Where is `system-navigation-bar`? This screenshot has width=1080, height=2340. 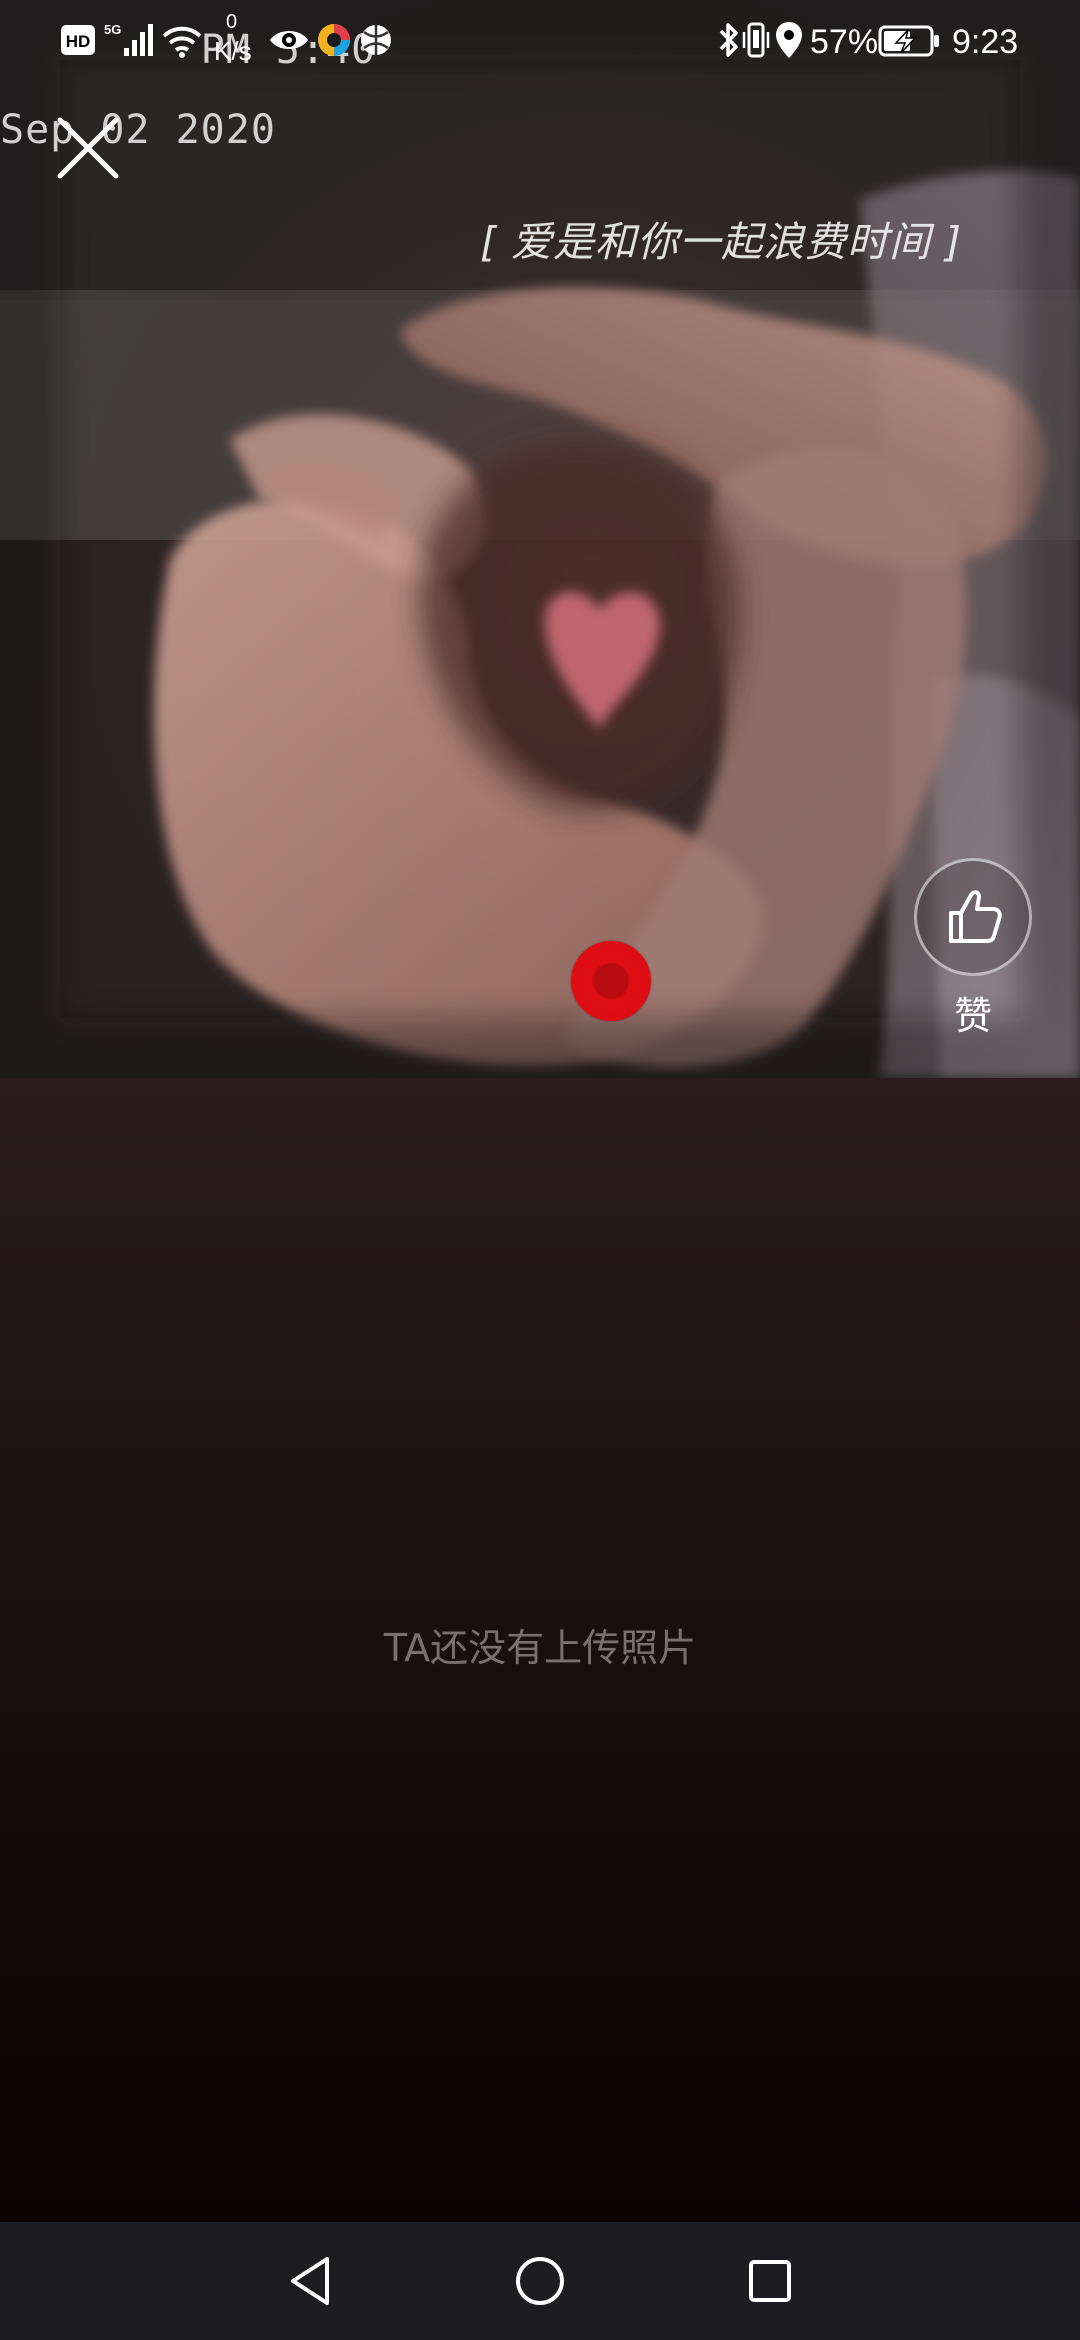 system-navigation-bar is located at coordinates (540, 2281).